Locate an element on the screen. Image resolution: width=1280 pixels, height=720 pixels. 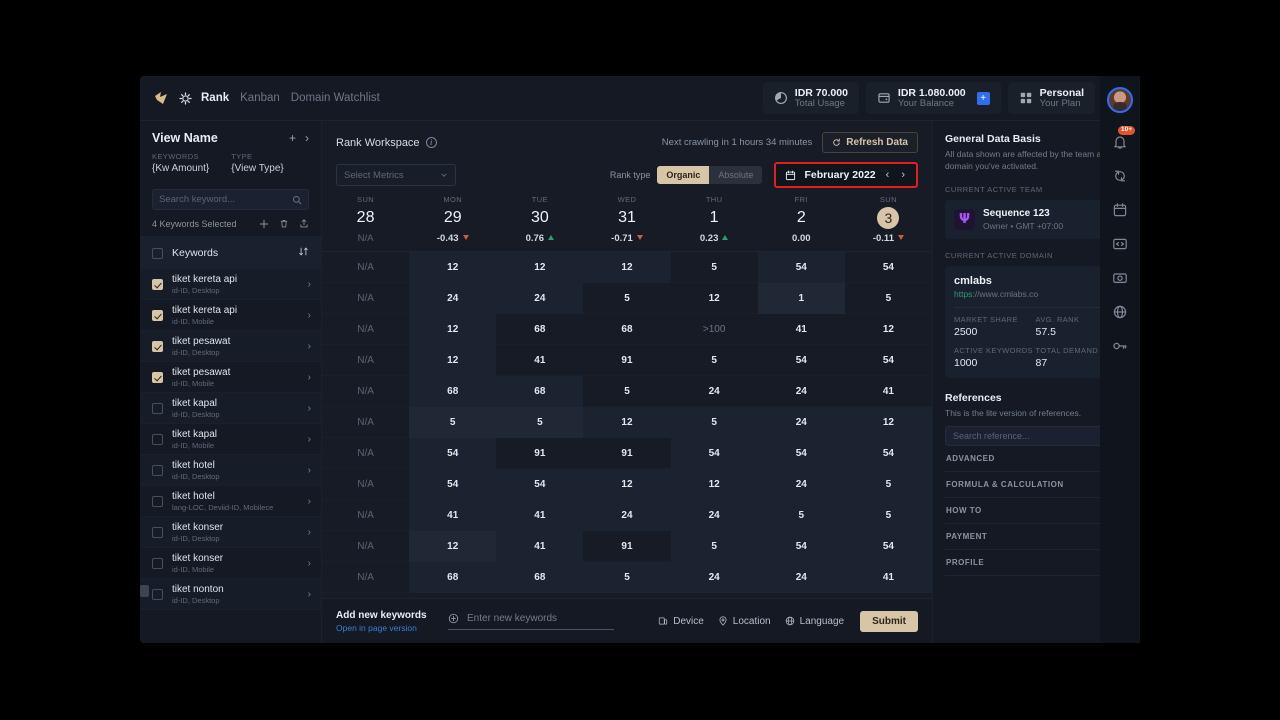
list-item: tiket pesawat id-ID, Mobile › is located at coordinates (230, 377).